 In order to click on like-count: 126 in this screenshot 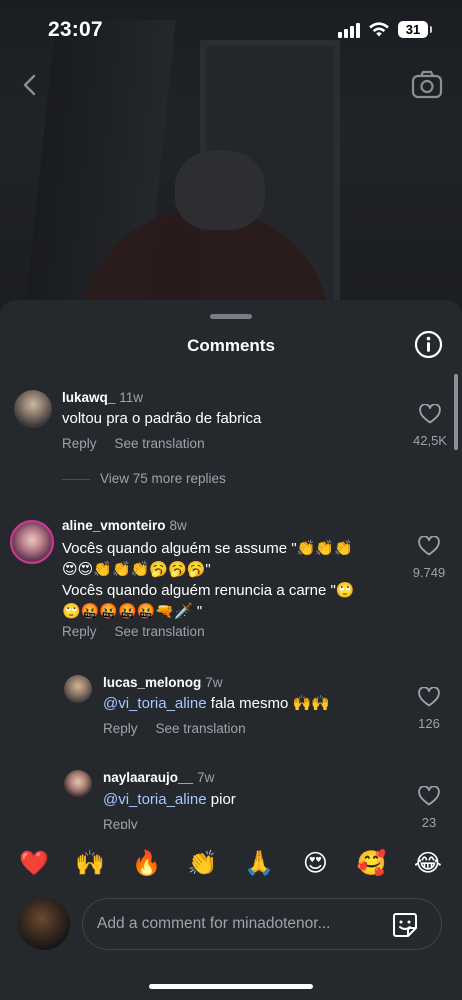, I will do `click(429, 723)`.